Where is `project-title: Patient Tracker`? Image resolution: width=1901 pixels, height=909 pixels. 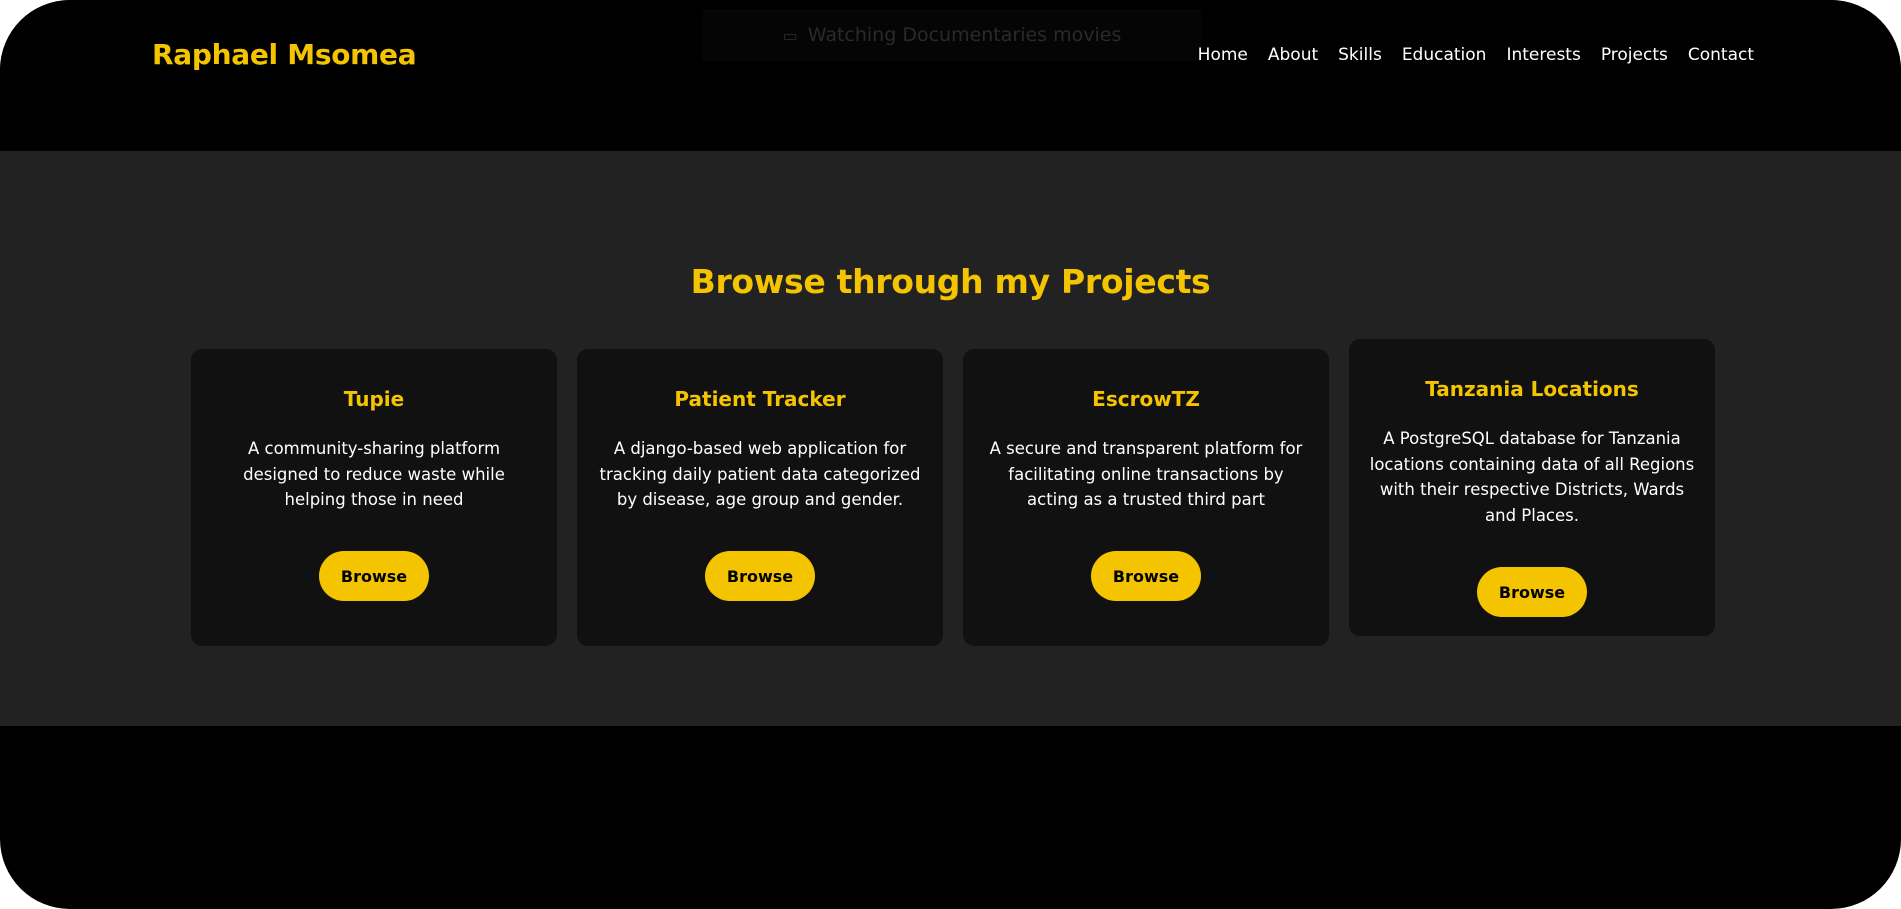 project-title: Patient Tracker is located at coordinates (760, 399).